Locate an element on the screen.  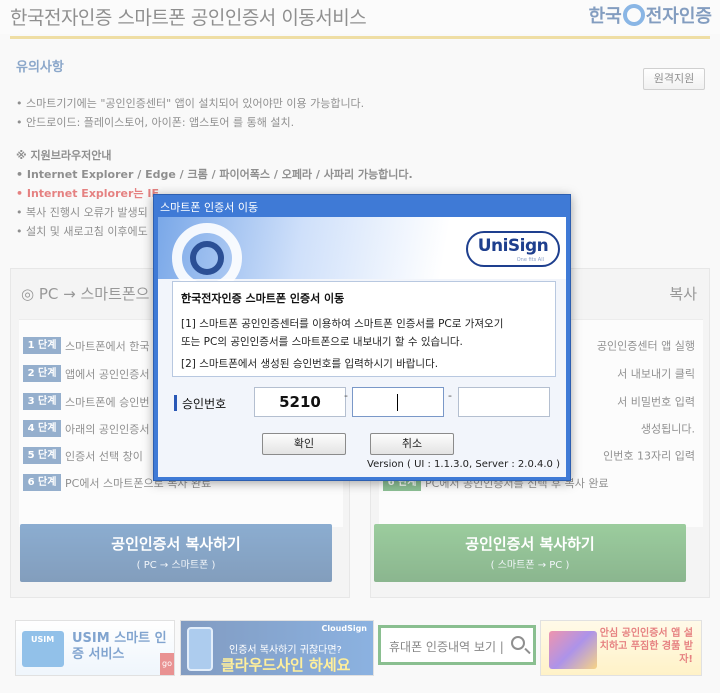
unisign-logo: UniSign One fits All is located at coordinates (513, 249).